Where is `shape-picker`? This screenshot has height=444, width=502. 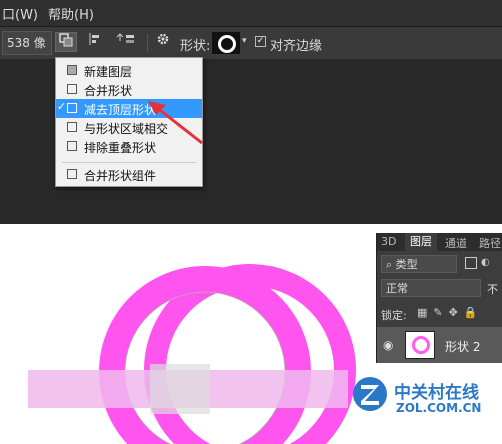 shape-picker is located at coordinates (226, 43).